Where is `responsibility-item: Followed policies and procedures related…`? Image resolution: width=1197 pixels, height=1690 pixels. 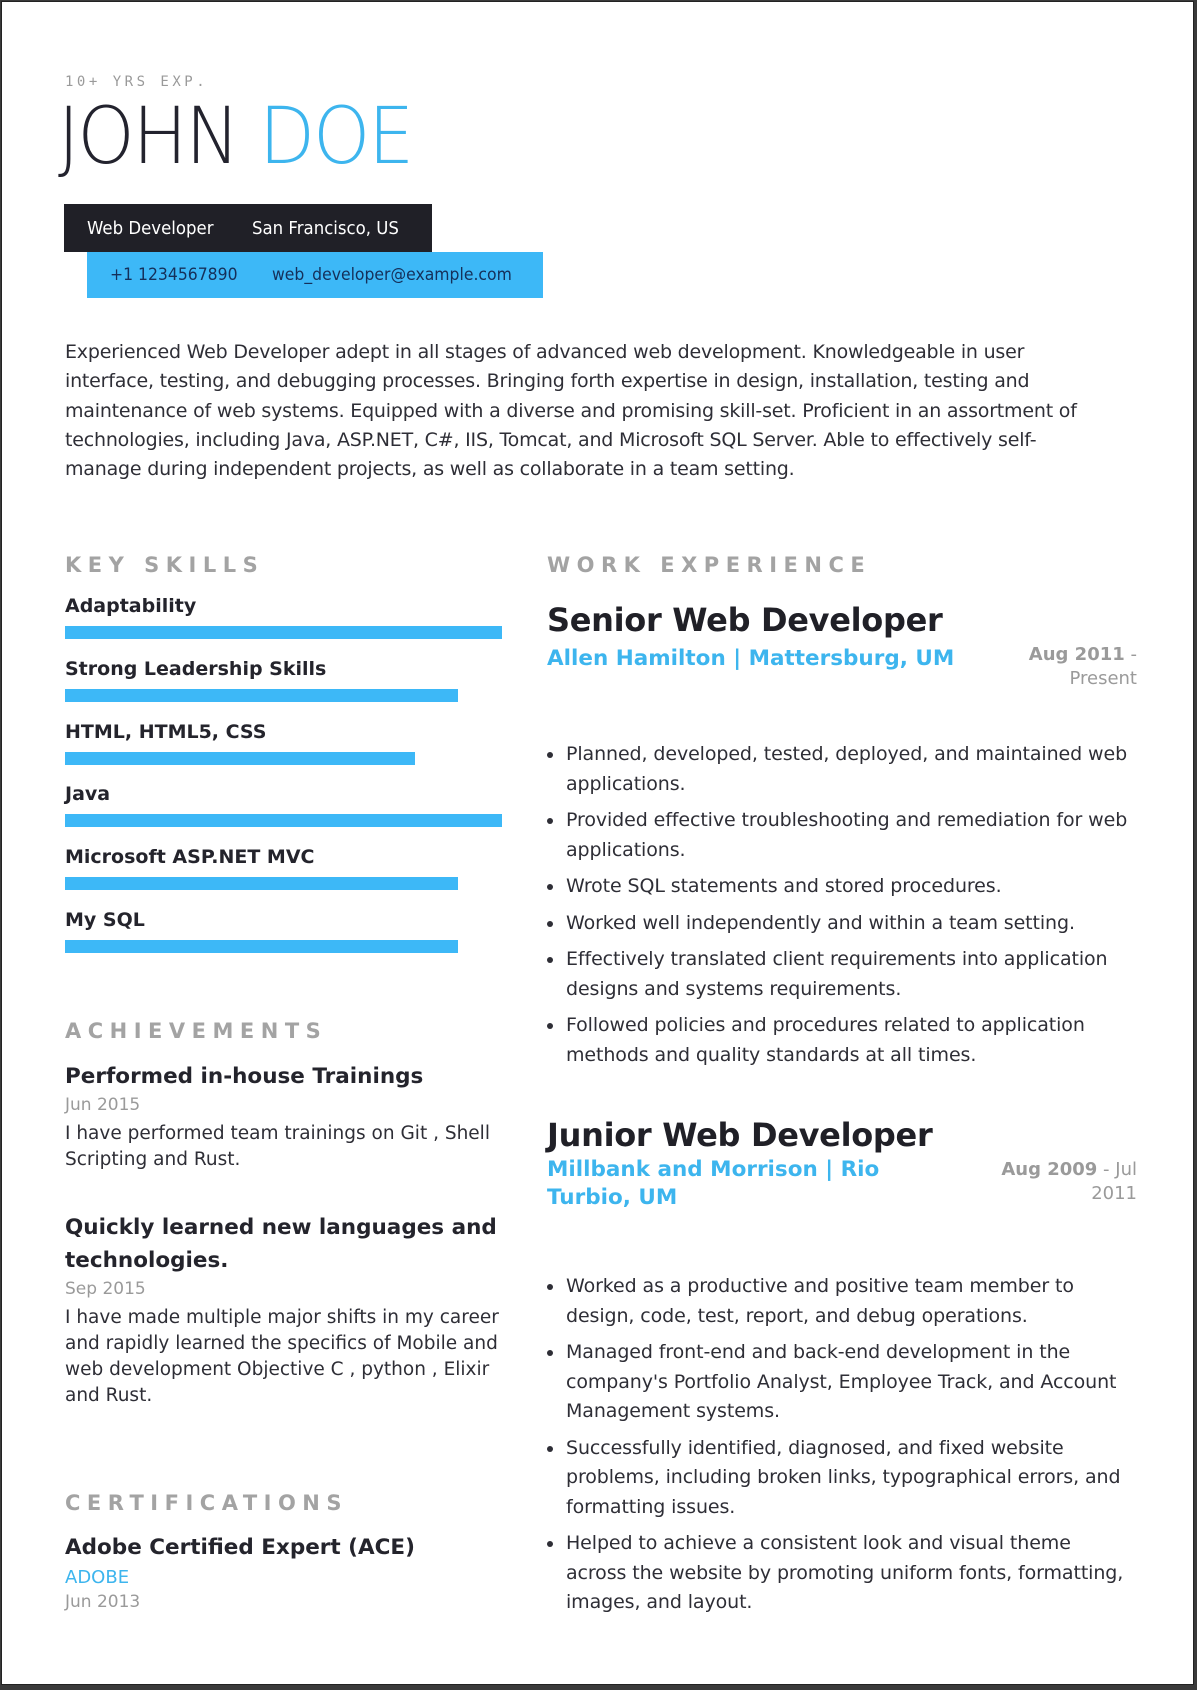 responsibility-item: Followed policies and procedures related… is located at coordinates (842, 1040).